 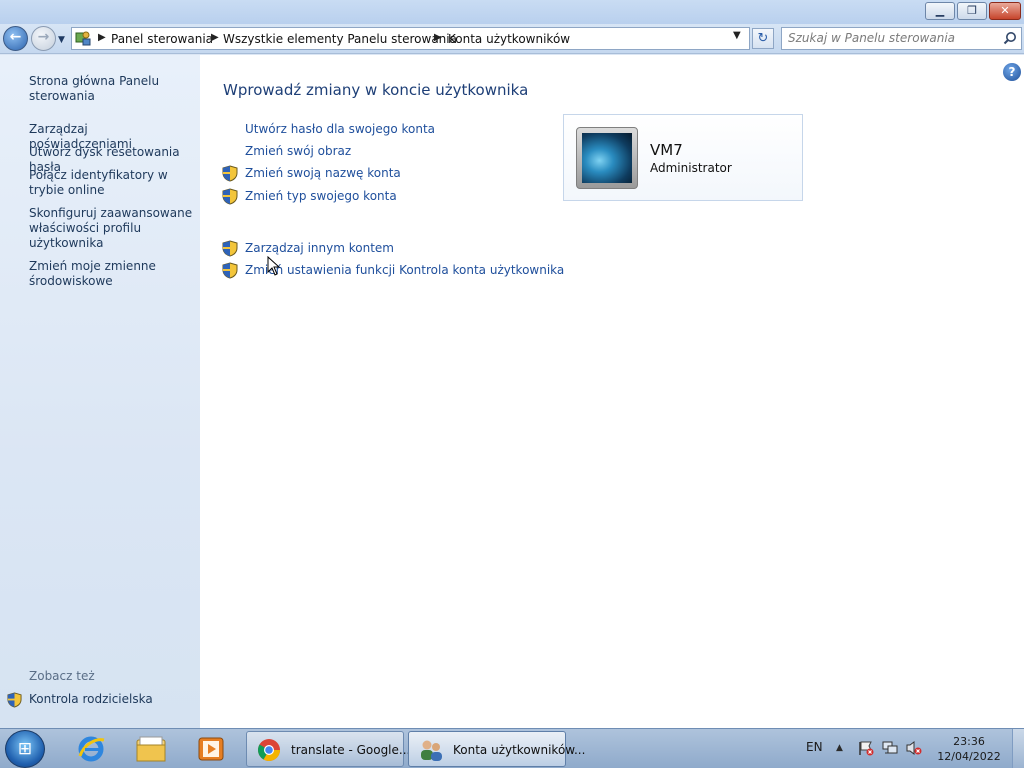 I want to click on change-account-name-link: Zmień swoją nazwę konta, so click(x=323, y=173).